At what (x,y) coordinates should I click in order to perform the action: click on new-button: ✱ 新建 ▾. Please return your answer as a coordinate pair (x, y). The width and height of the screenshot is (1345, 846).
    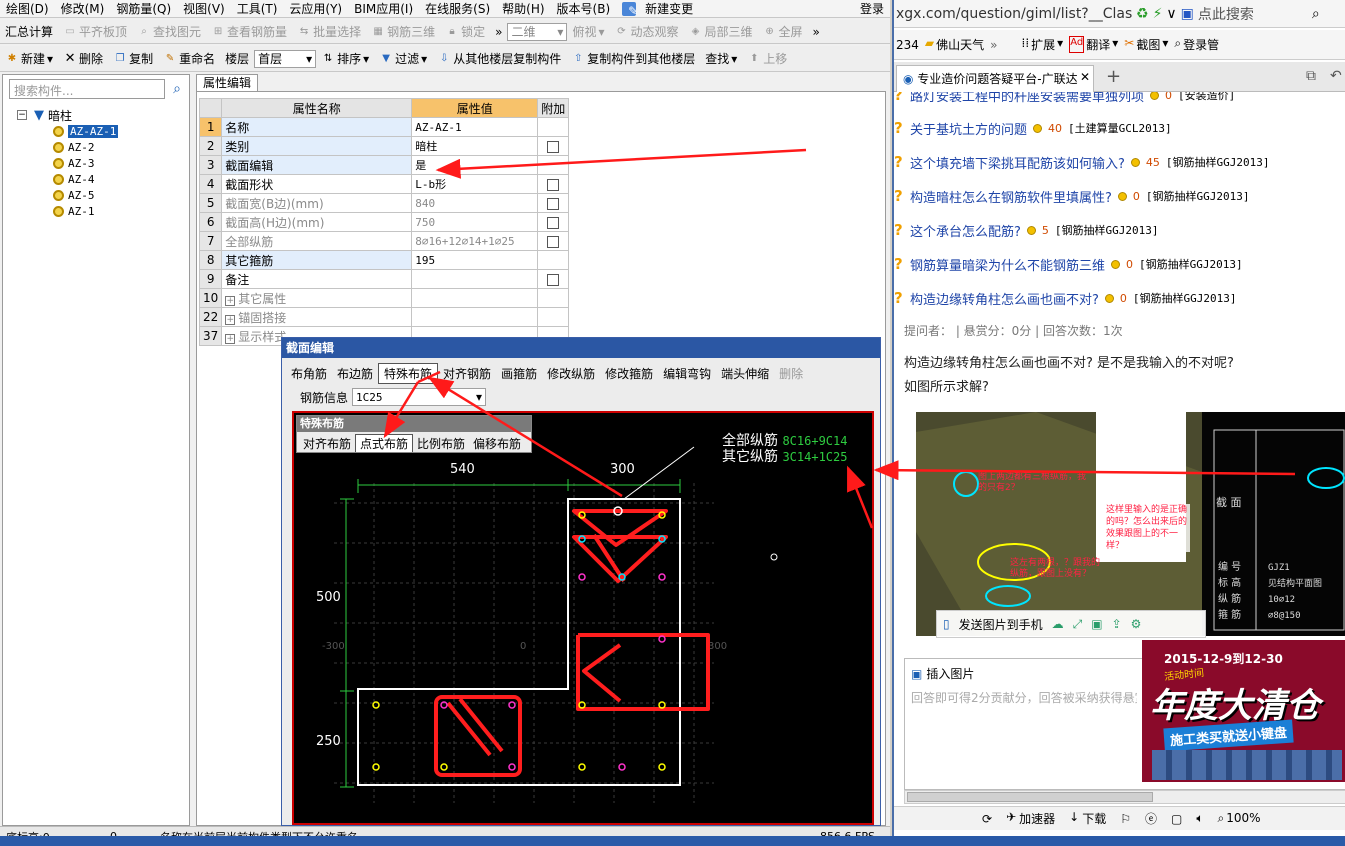
    Looking at the image, I should click on (29, 59).